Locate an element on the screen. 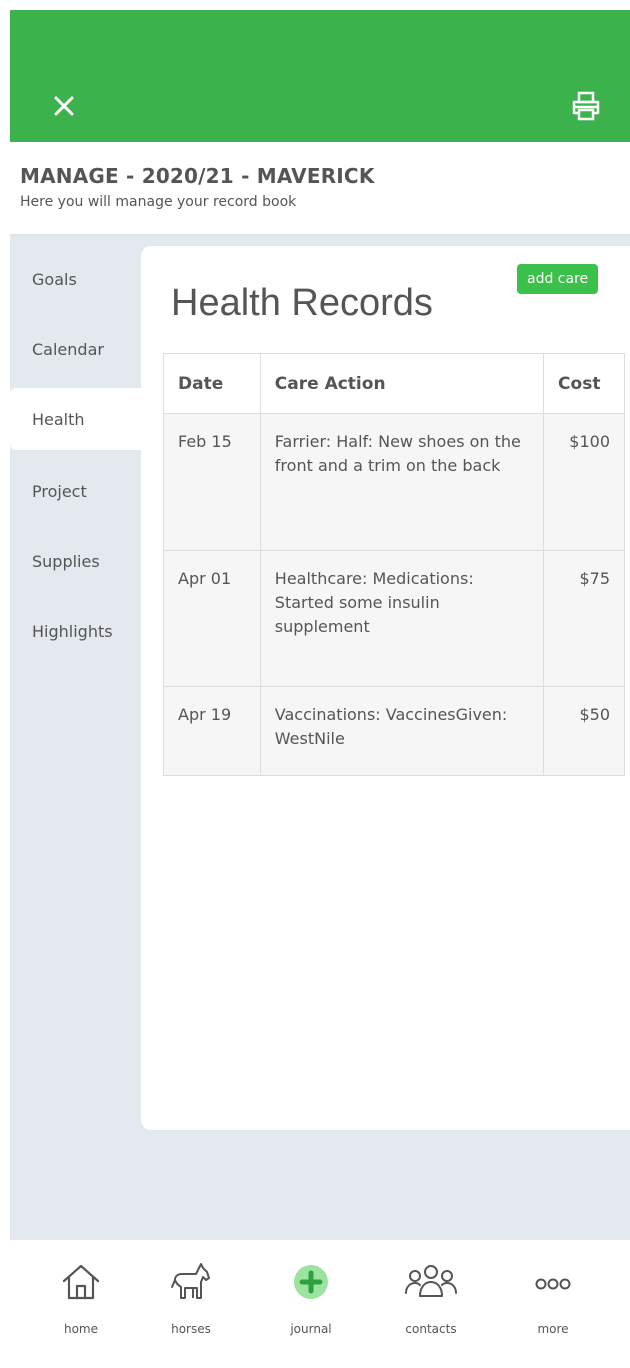 The height and width of the screenshot is (1368, 630). sidebar-item-goals: Goals is located at coordinates (75, 279).